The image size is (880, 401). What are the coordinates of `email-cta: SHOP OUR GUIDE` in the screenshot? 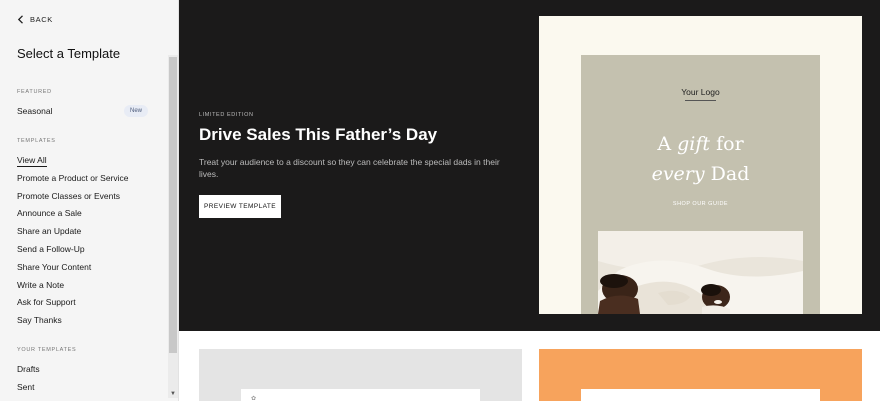 It's located at (700, 204).